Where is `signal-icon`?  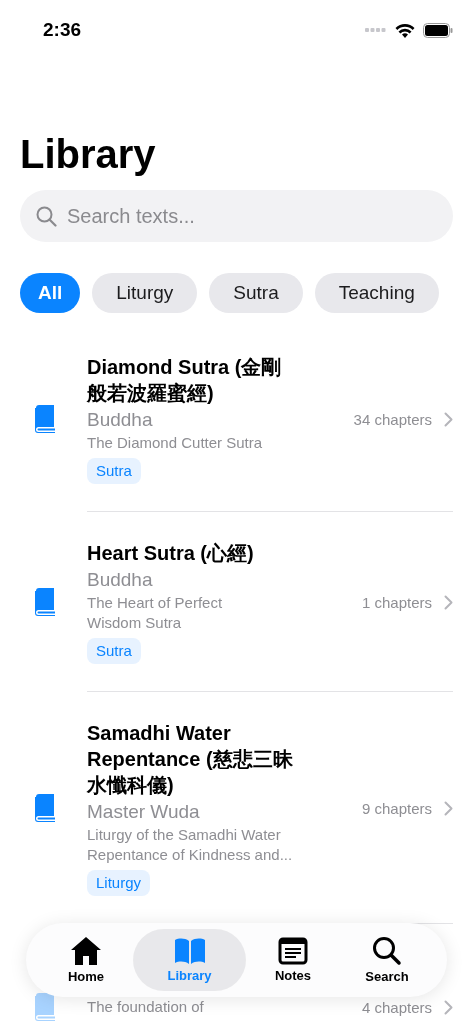 signal-icon is located at coordinates (376, 30).